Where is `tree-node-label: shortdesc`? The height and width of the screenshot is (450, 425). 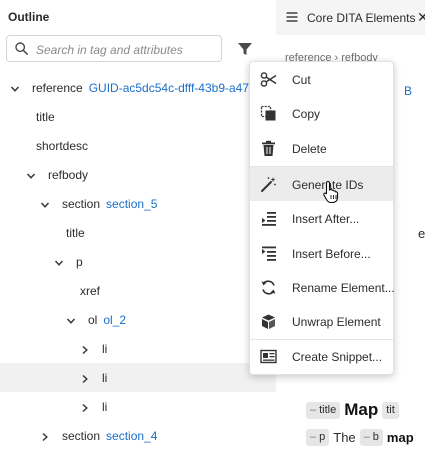 tree-node-label: shortdesc is located at coordinates (62, 145).